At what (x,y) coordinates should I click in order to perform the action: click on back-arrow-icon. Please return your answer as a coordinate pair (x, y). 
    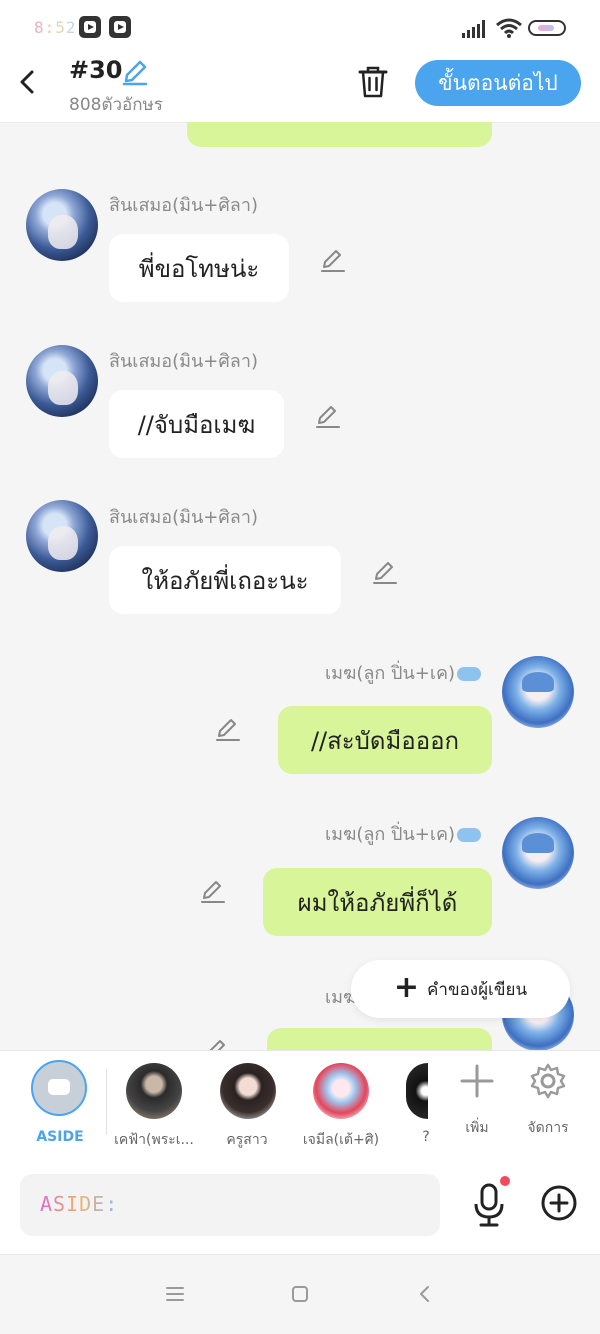
    Looking at the image, I should click on (28, 82).